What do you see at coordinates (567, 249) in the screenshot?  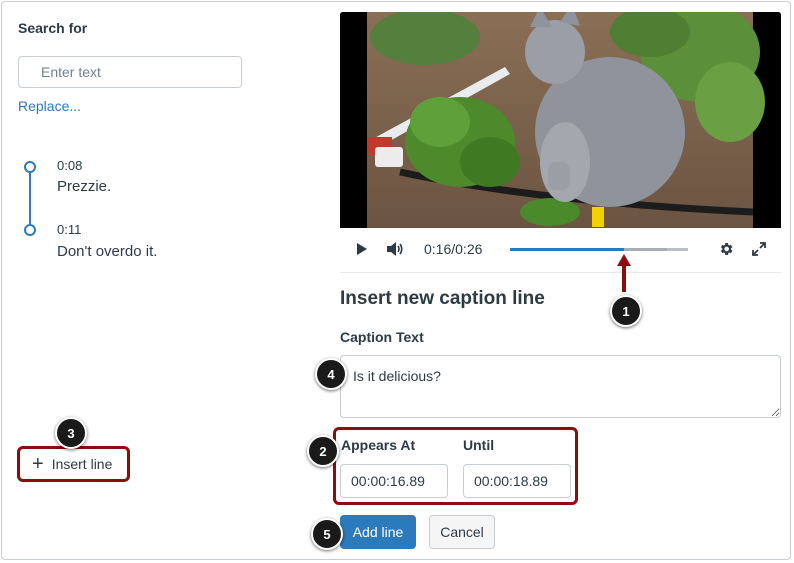 I see `progress-fill` at bounding box center [567, 249].